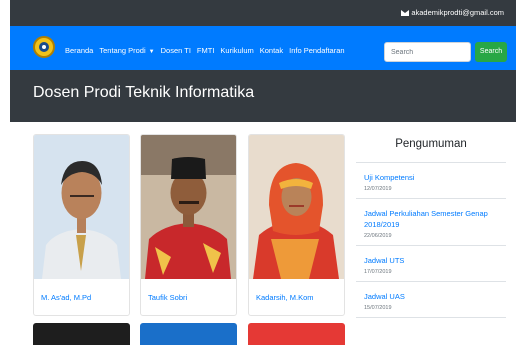 Image resolution: width=526 pixels, height=345 pixels. I want to click on lecturer-card: Taufik Sobri, so click(188, 225).